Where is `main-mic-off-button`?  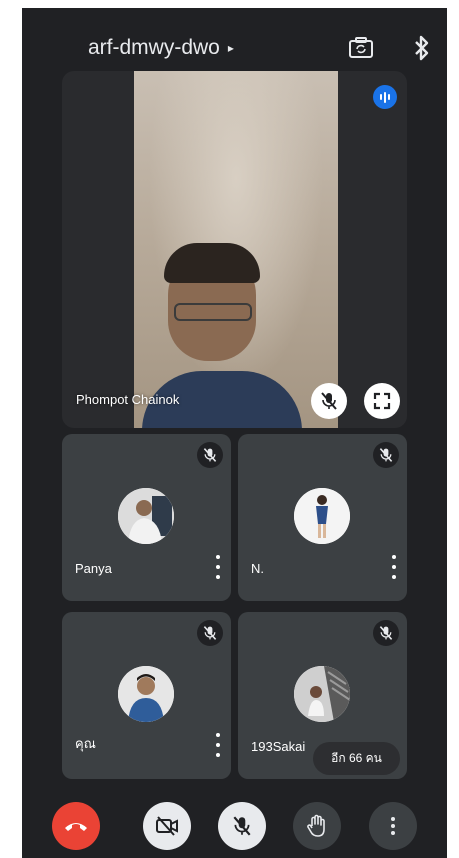 main-mic-off-button is located at coordinates (329, 401).